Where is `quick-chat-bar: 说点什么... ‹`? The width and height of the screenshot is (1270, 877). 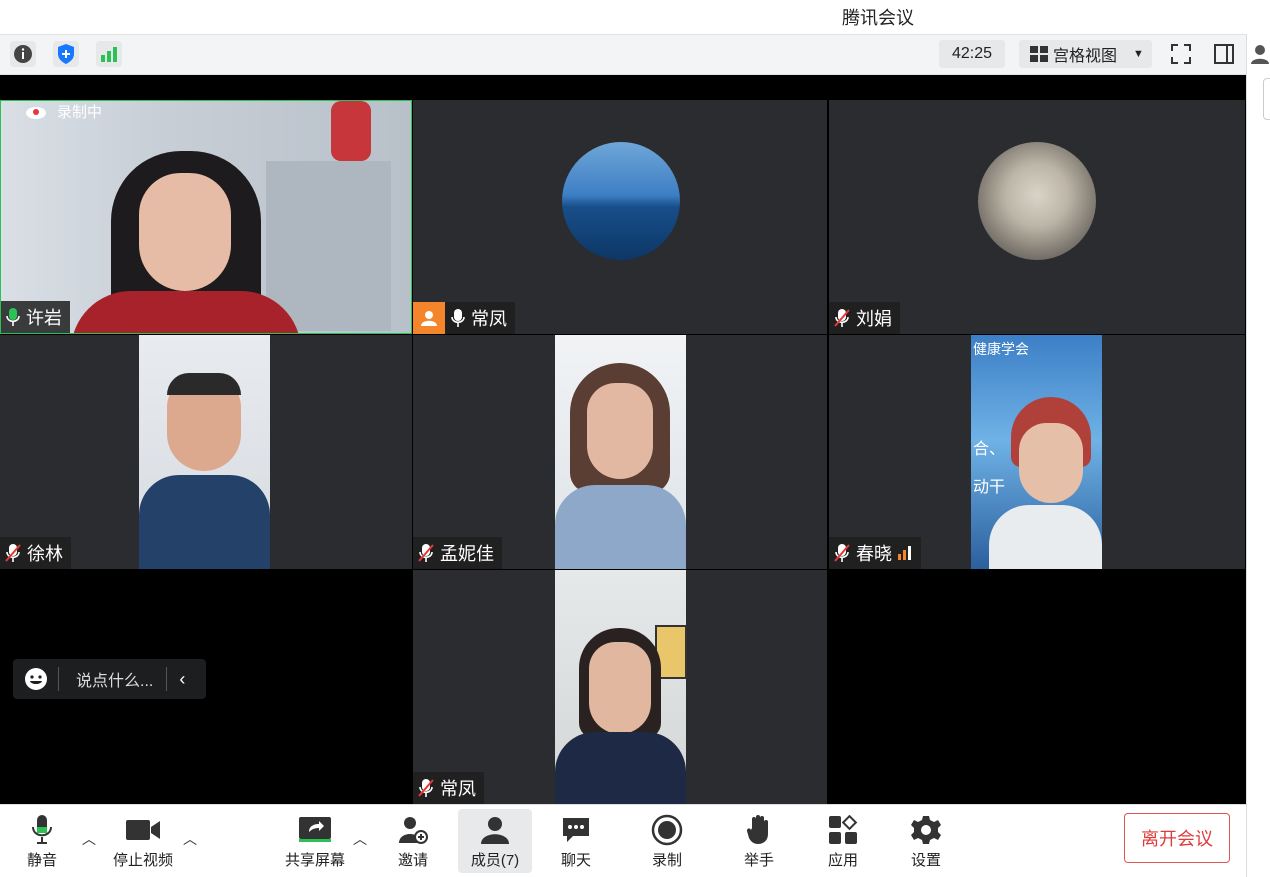
quick-chat-bar: 说点什么... ‹ is located at coordinates (109, 679).